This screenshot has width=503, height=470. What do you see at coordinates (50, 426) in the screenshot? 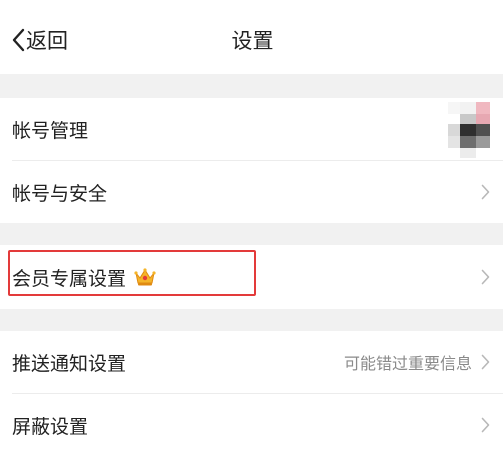
I see `block-settings-label: 屏蔽设置` at bounding box center [50, 426].